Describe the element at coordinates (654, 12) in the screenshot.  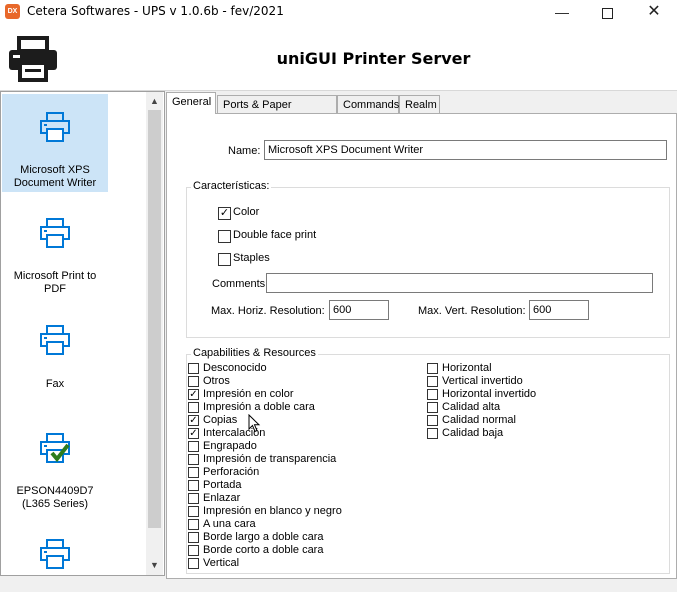
I see `close-button: ✕` at that location.